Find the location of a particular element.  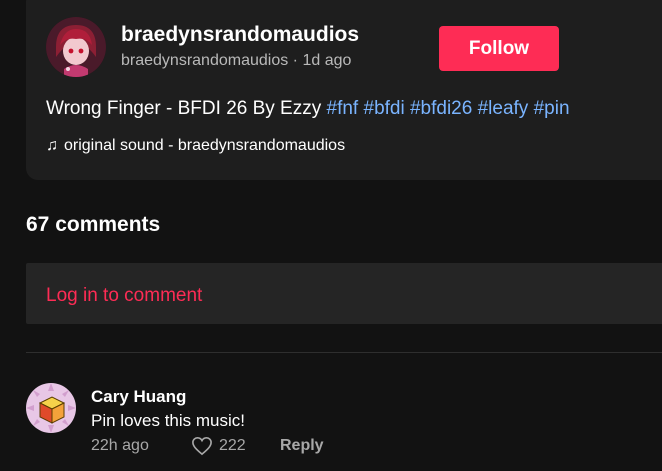

hashtag-link: #leafy is located at coordinates (503, 108).